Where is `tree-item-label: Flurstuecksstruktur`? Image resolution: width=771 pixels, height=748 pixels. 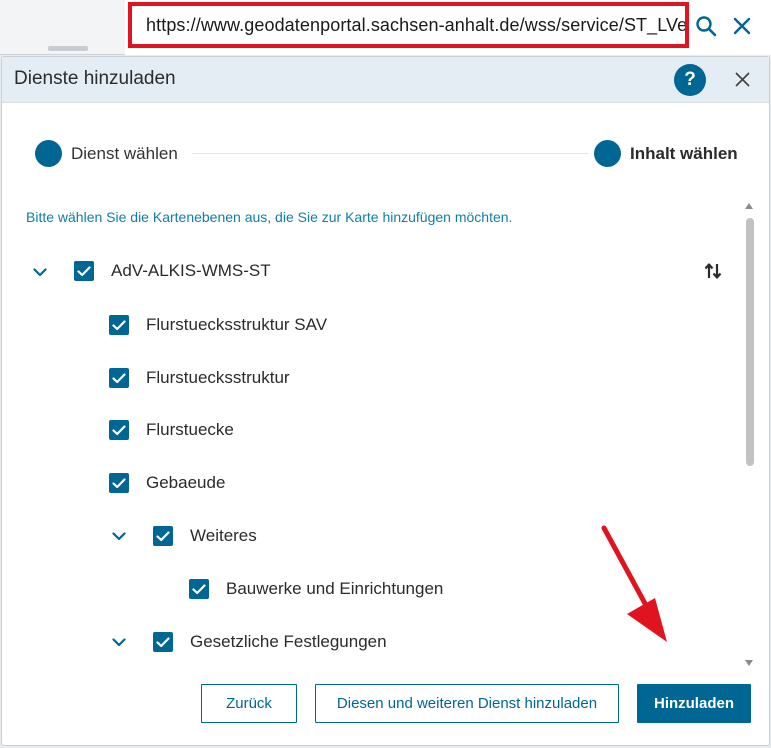 tree-item-label: Flurstuecksstruktur is located at coordinates (218, 377).